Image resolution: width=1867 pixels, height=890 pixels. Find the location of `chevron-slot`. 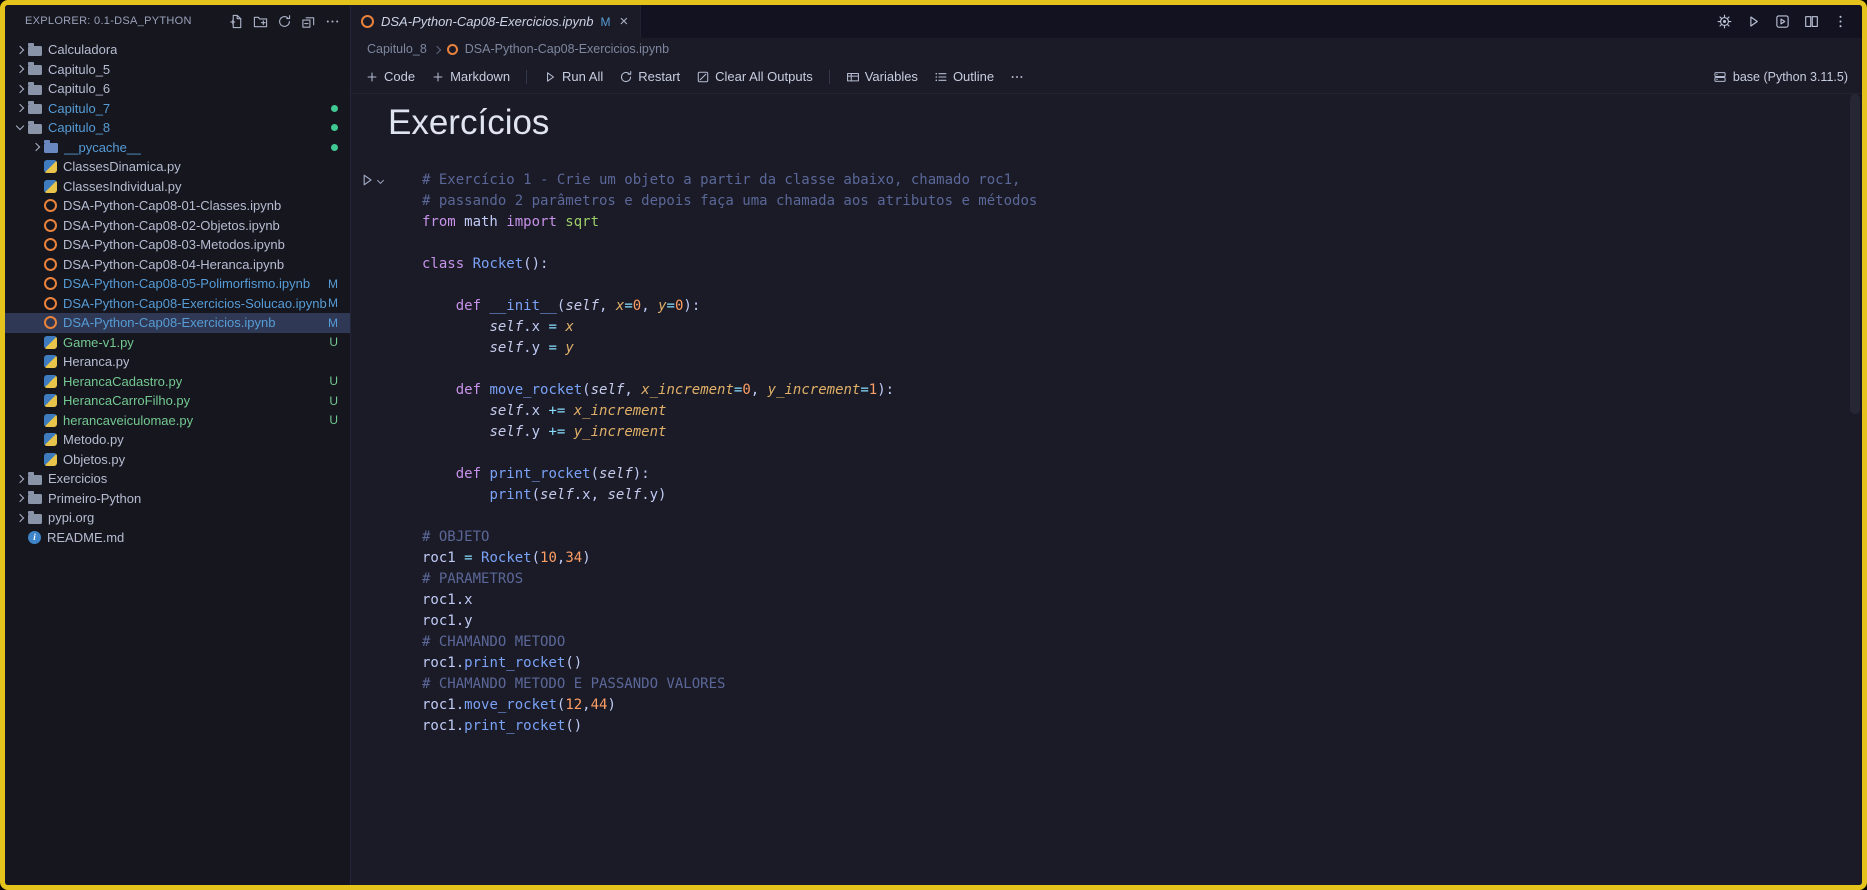

chevron-slot is located at coordinates (19, 517).